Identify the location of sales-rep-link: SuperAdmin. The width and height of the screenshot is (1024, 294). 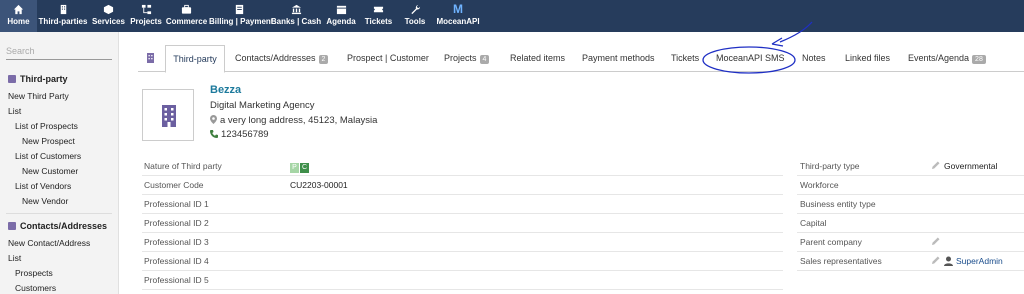
(979, 261).